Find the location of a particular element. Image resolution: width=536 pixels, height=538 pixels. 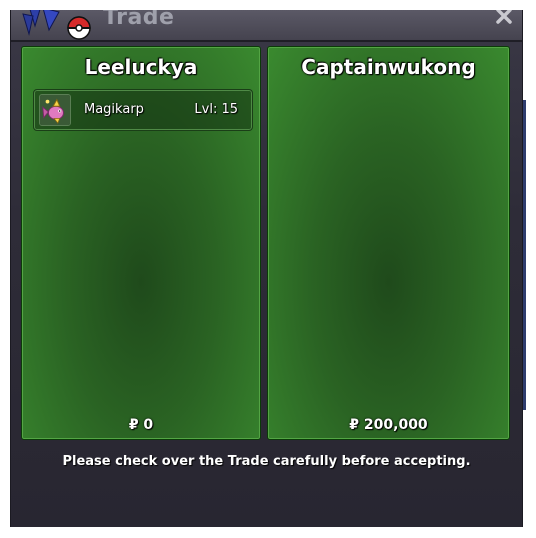

player-name: Captainwukong is located at coordinates (388, 67).